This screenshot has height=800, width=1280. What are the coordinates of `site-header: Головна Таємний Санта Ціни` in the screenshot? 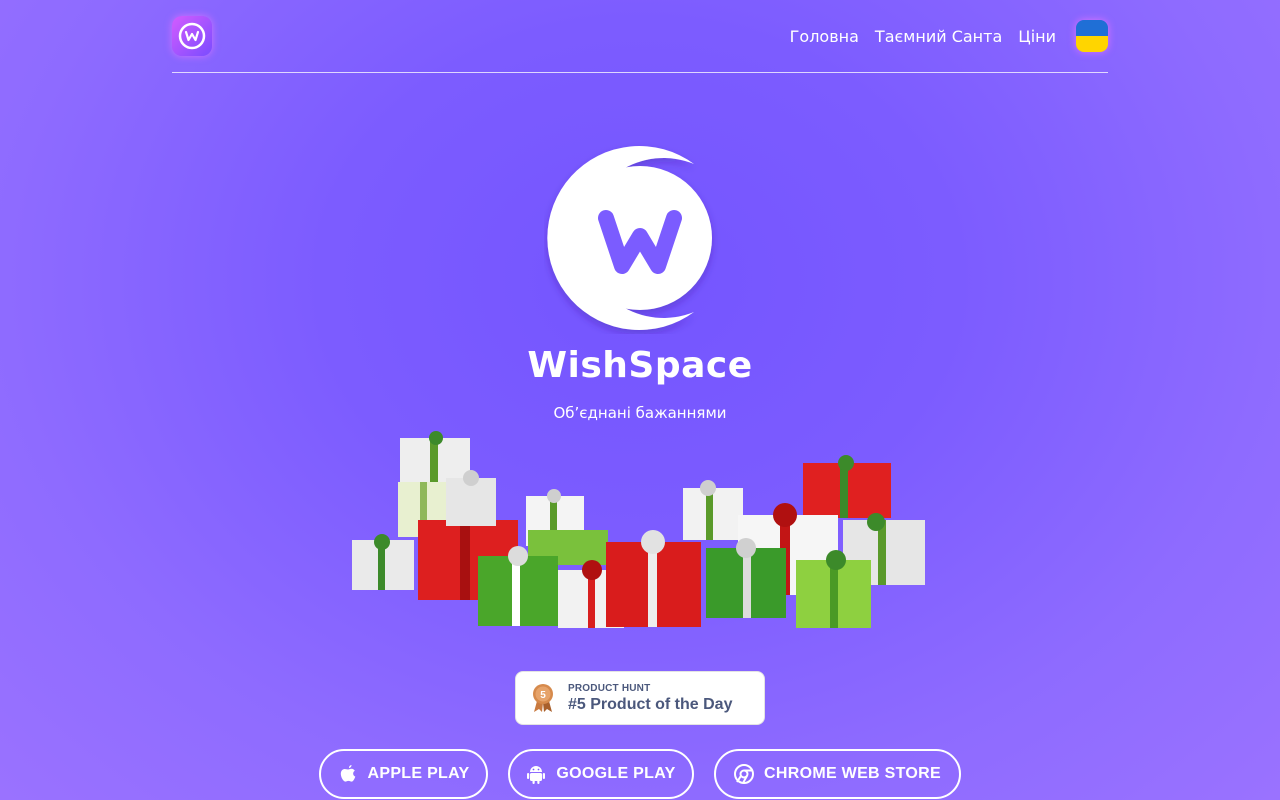 It's located at (640, 36).